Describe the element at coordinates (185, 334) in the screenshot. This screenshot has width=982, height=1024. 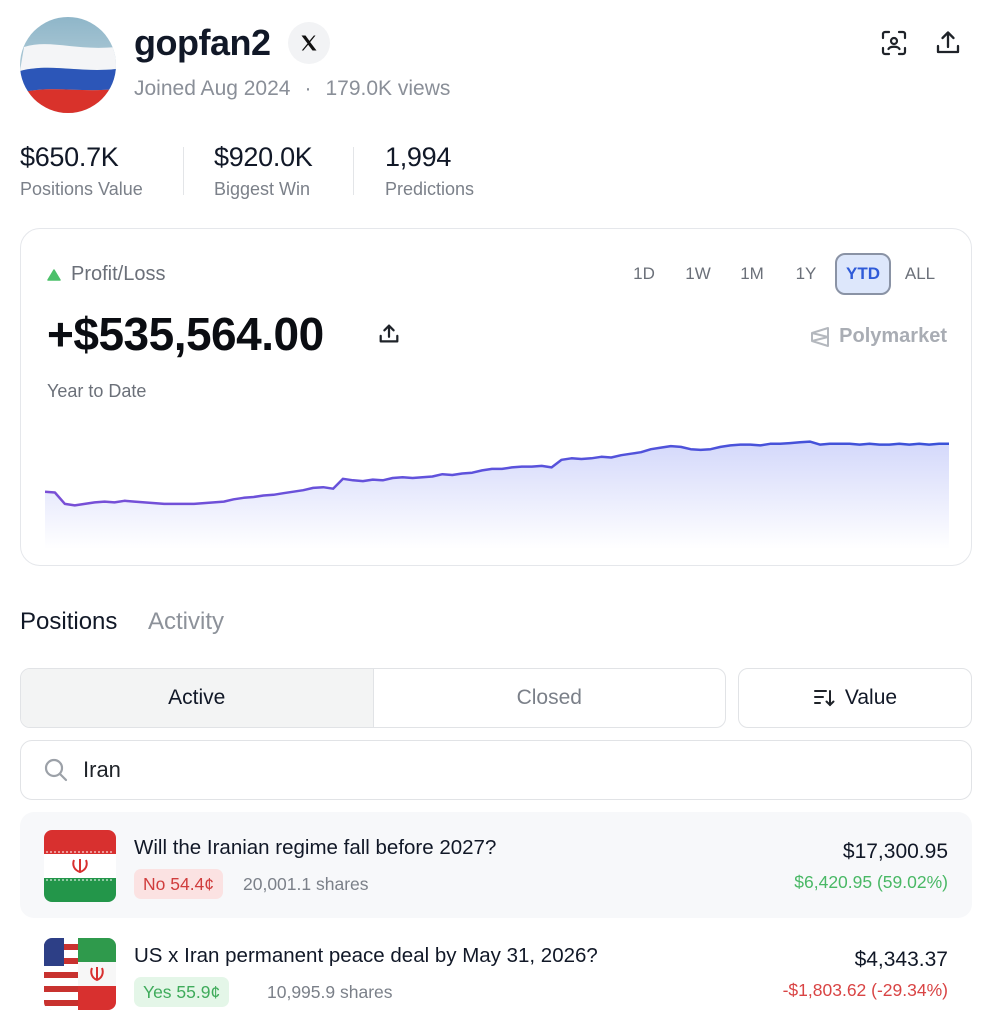
I see `pl-value: +$535,564.00` at that location.